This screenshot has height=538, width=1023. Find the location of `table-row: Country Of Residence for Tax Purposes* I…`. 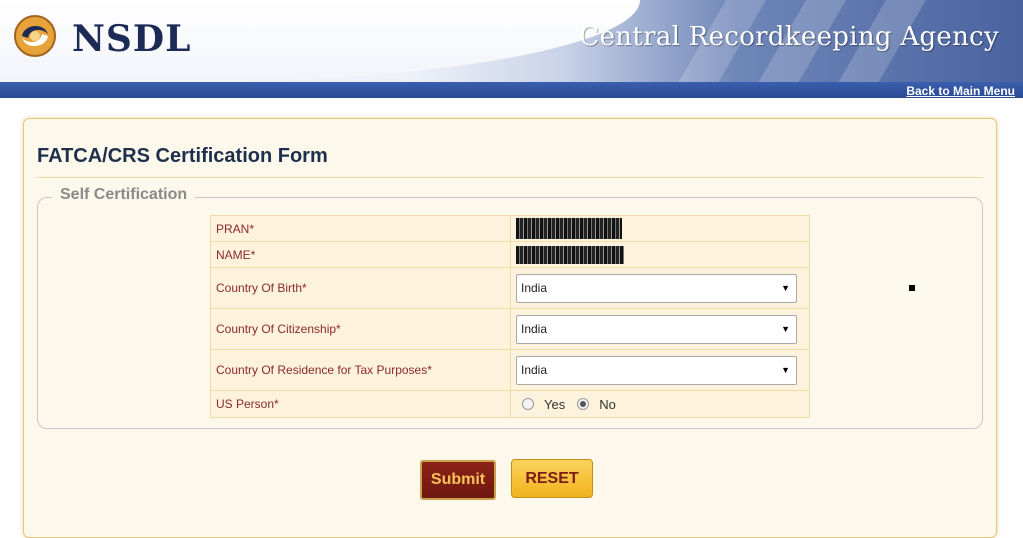

table-row: Country Of Residence for Tax Purposes* I… is located at coordinates (510, 370).